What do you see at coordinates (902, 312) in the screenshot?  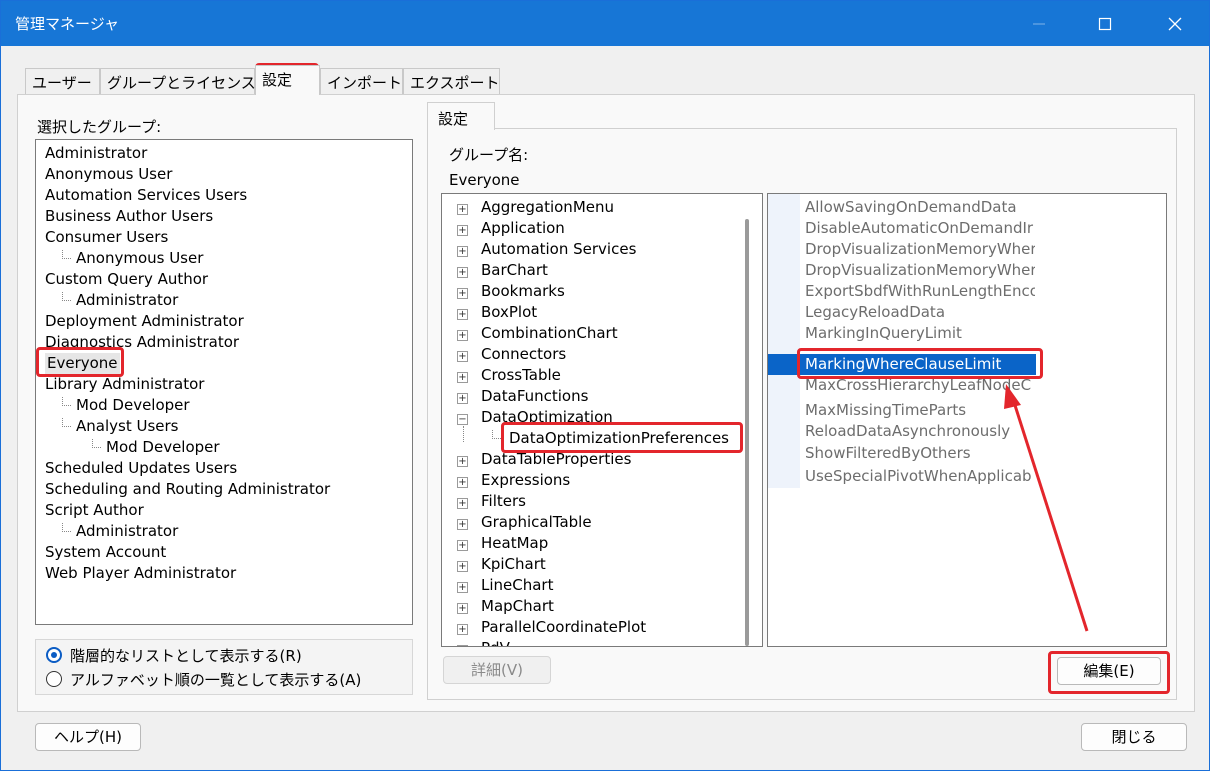 I see `property-row: LegacyReloadData` at bounding box center [902, 312].